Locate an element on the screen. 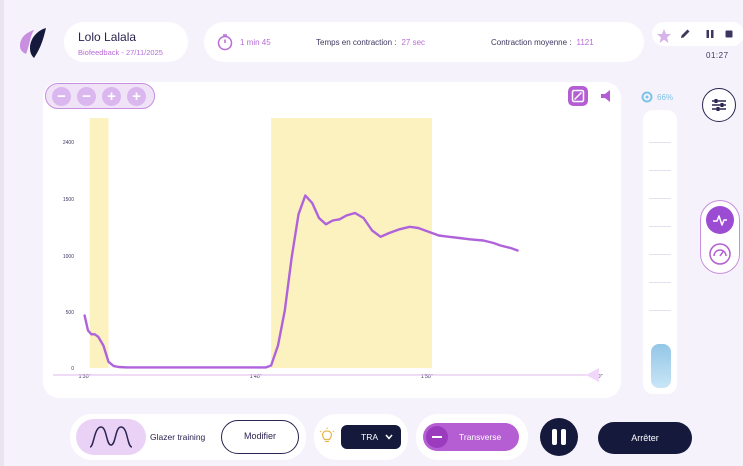 The image size is (743, 466). signal-mode-button is located at coordinates (720, 220).